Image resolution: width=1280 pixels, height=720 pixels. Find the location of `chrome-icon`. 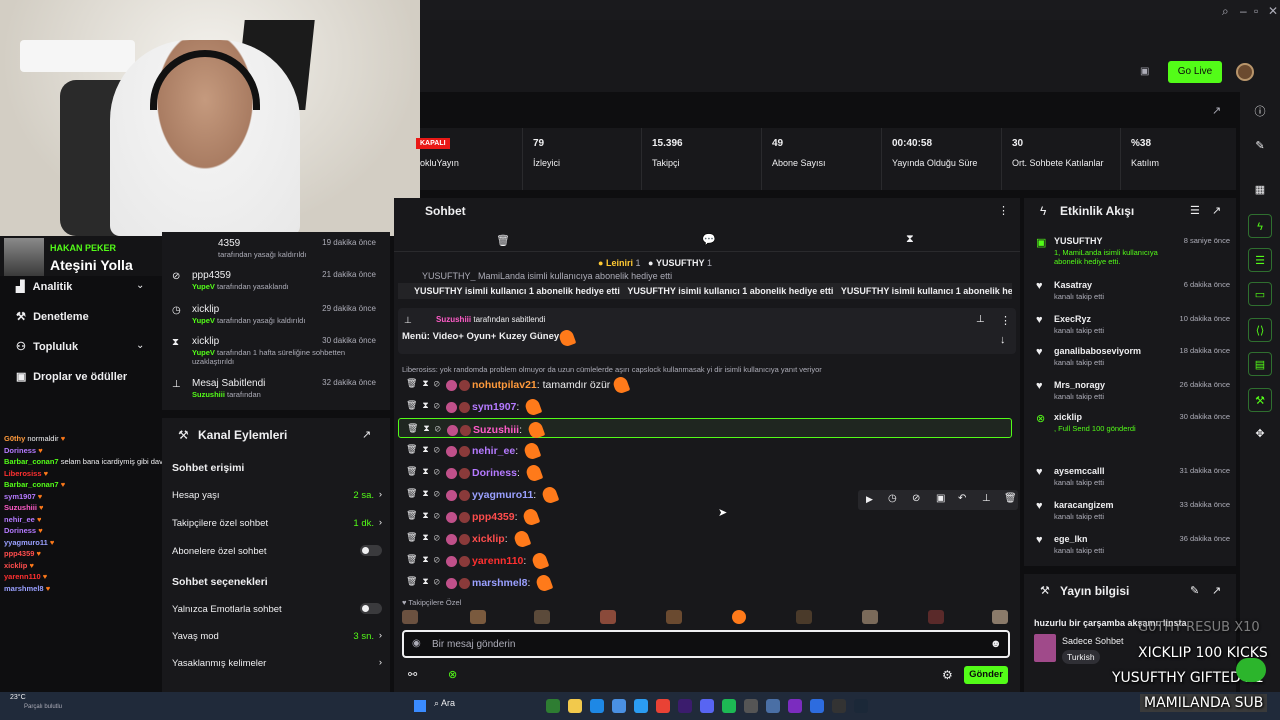

chrome-icon is located at coordinates (663, 706).